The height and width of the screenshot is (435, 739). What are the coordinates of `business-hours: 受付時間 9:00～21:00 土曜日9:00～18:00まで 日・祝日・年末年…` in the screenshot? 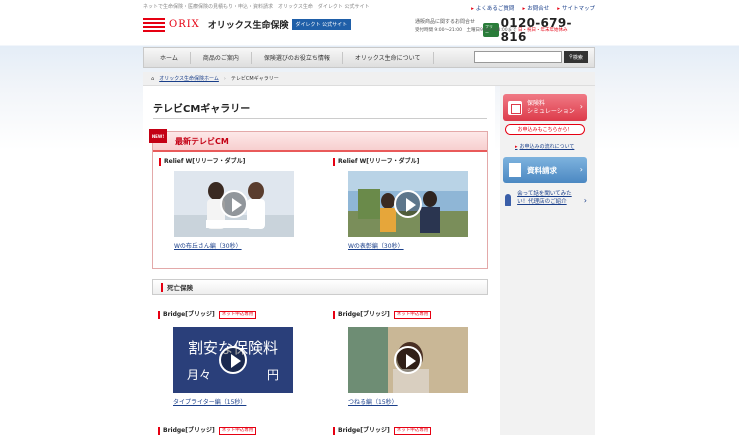 It's located at (491, 30).